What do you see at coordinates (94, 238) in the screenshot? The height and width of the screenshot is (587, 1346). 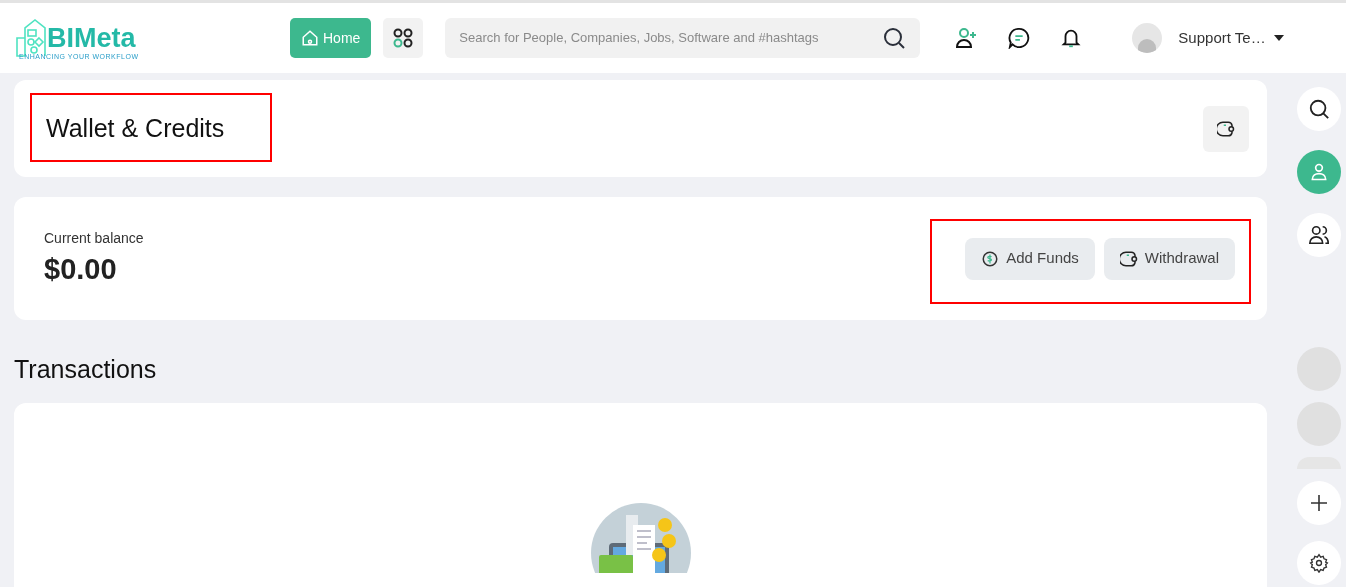 I see `balance-label: Current balance` at bounding box center [94, 238].